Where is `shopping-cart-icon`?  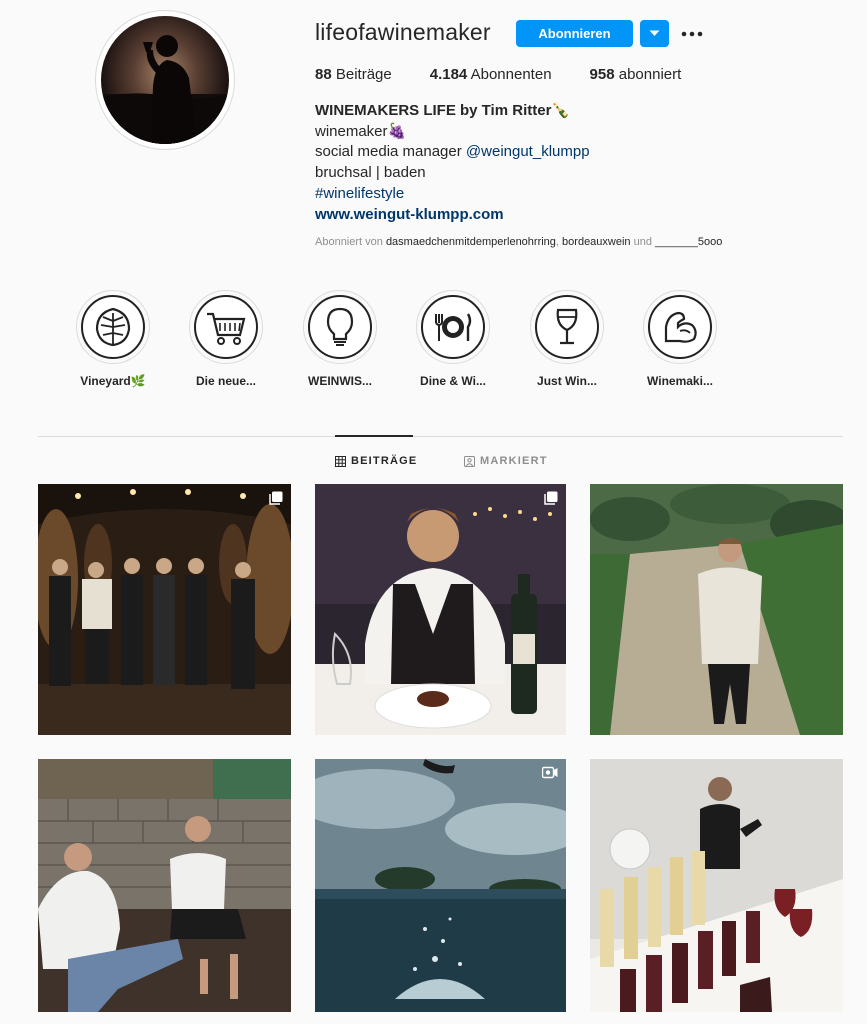
shopping-cart-icon is located at coordinates (226, 328).